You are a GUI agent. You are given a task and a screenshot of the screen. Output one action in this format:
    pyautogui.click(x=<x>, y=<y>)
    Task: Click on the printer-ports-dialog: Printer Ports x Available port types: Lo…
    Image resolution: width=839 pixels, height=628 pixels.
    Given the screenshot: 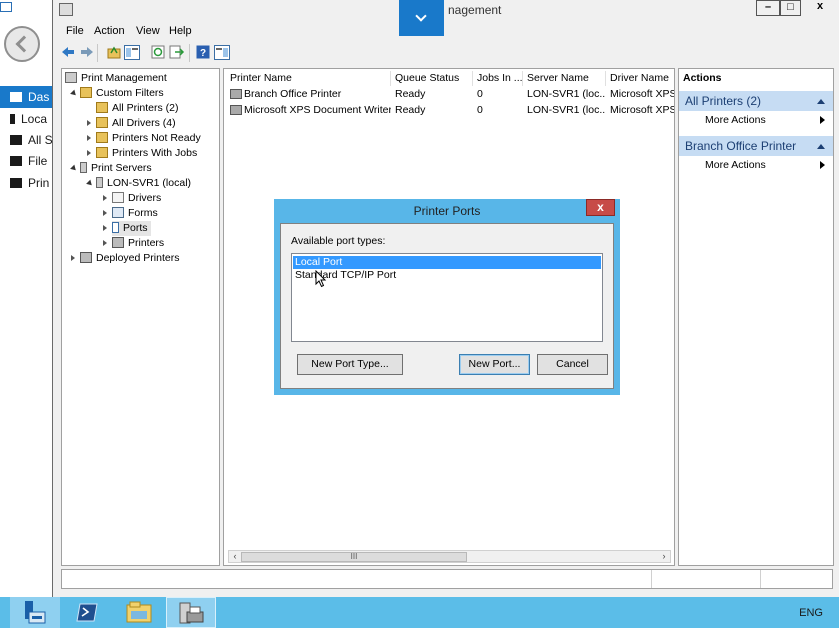 What is the action you would take?
    pyautogui.click(x=447, y=297)
    